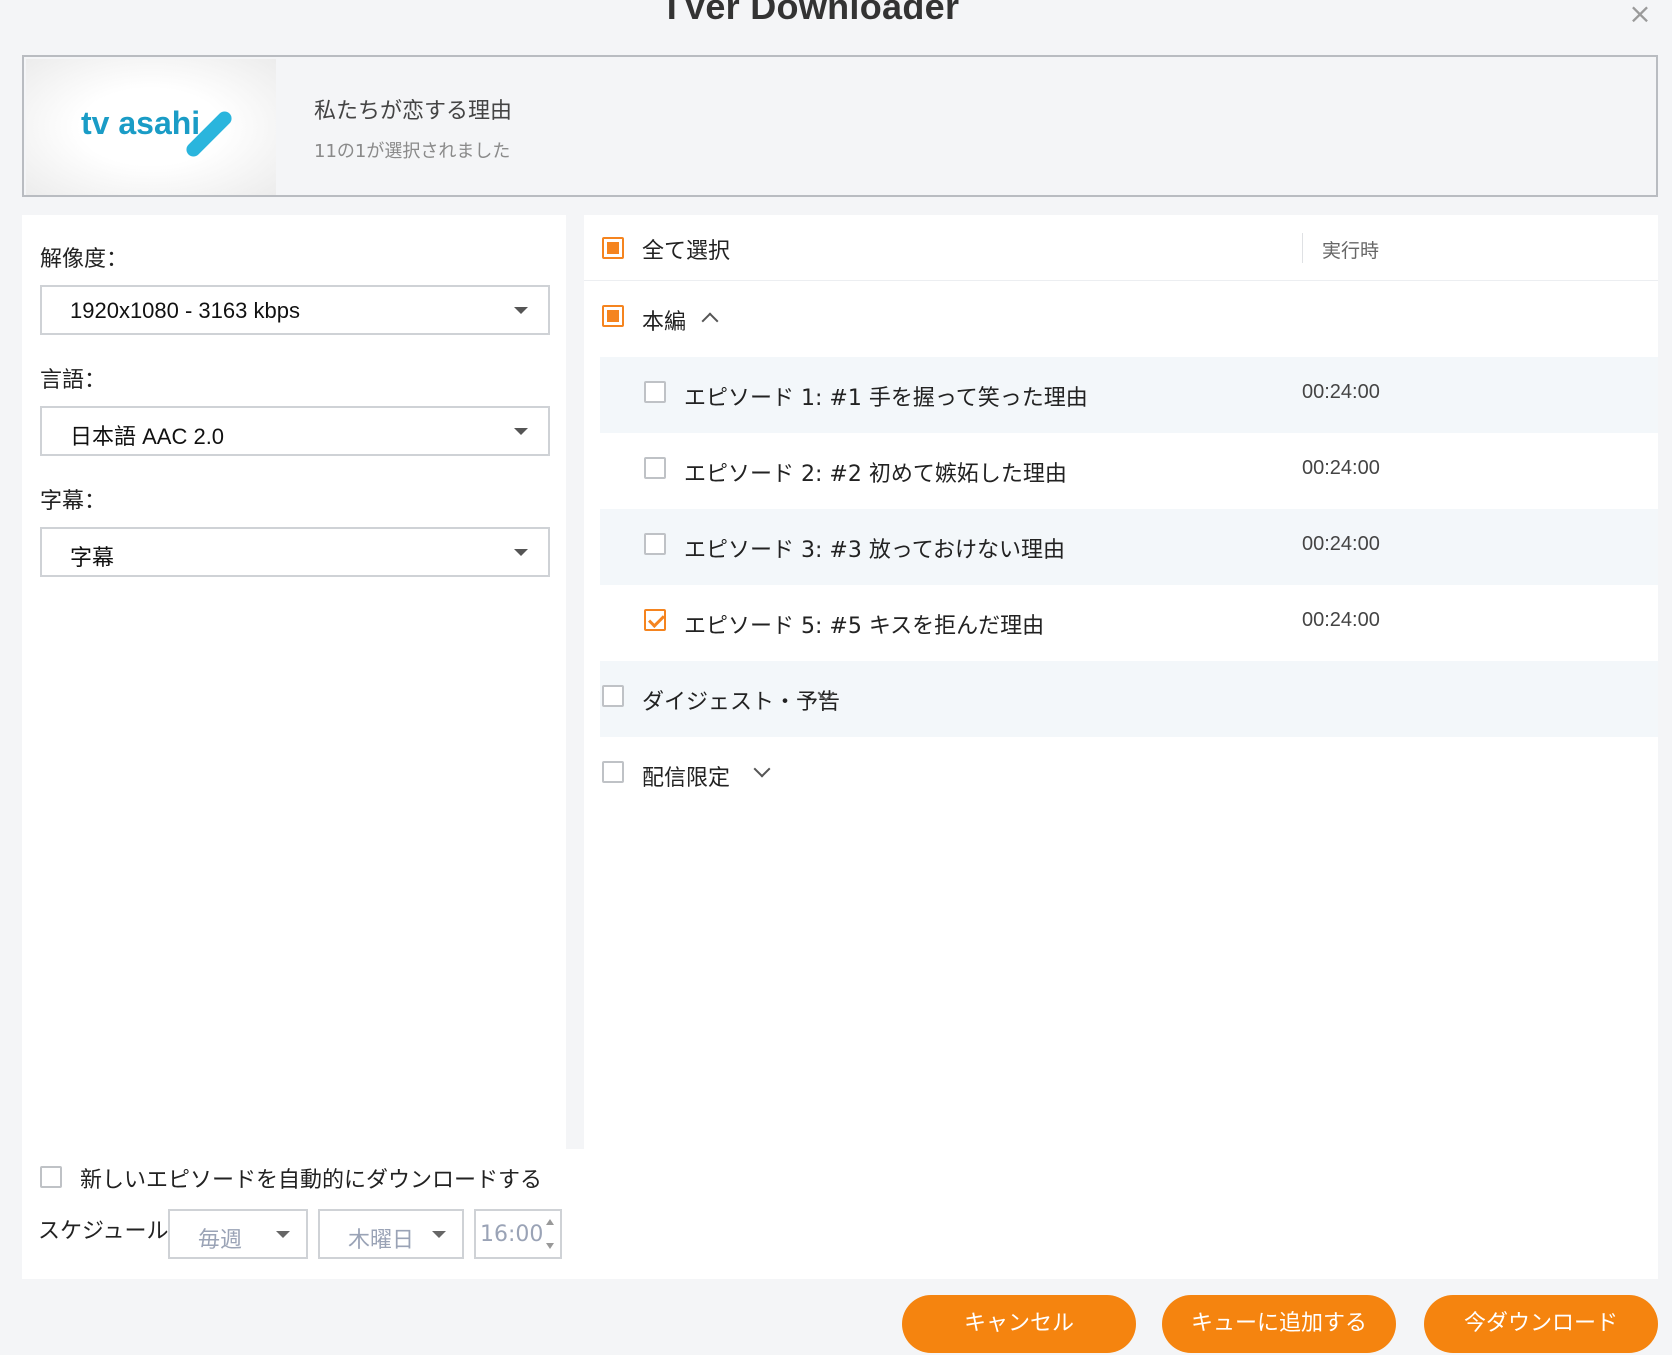 The width and height of the screenshot is (1672, 1355). Describe the element at coordinates (73, 380) in the screenshot. I see `language-label: 言語：` at that location.